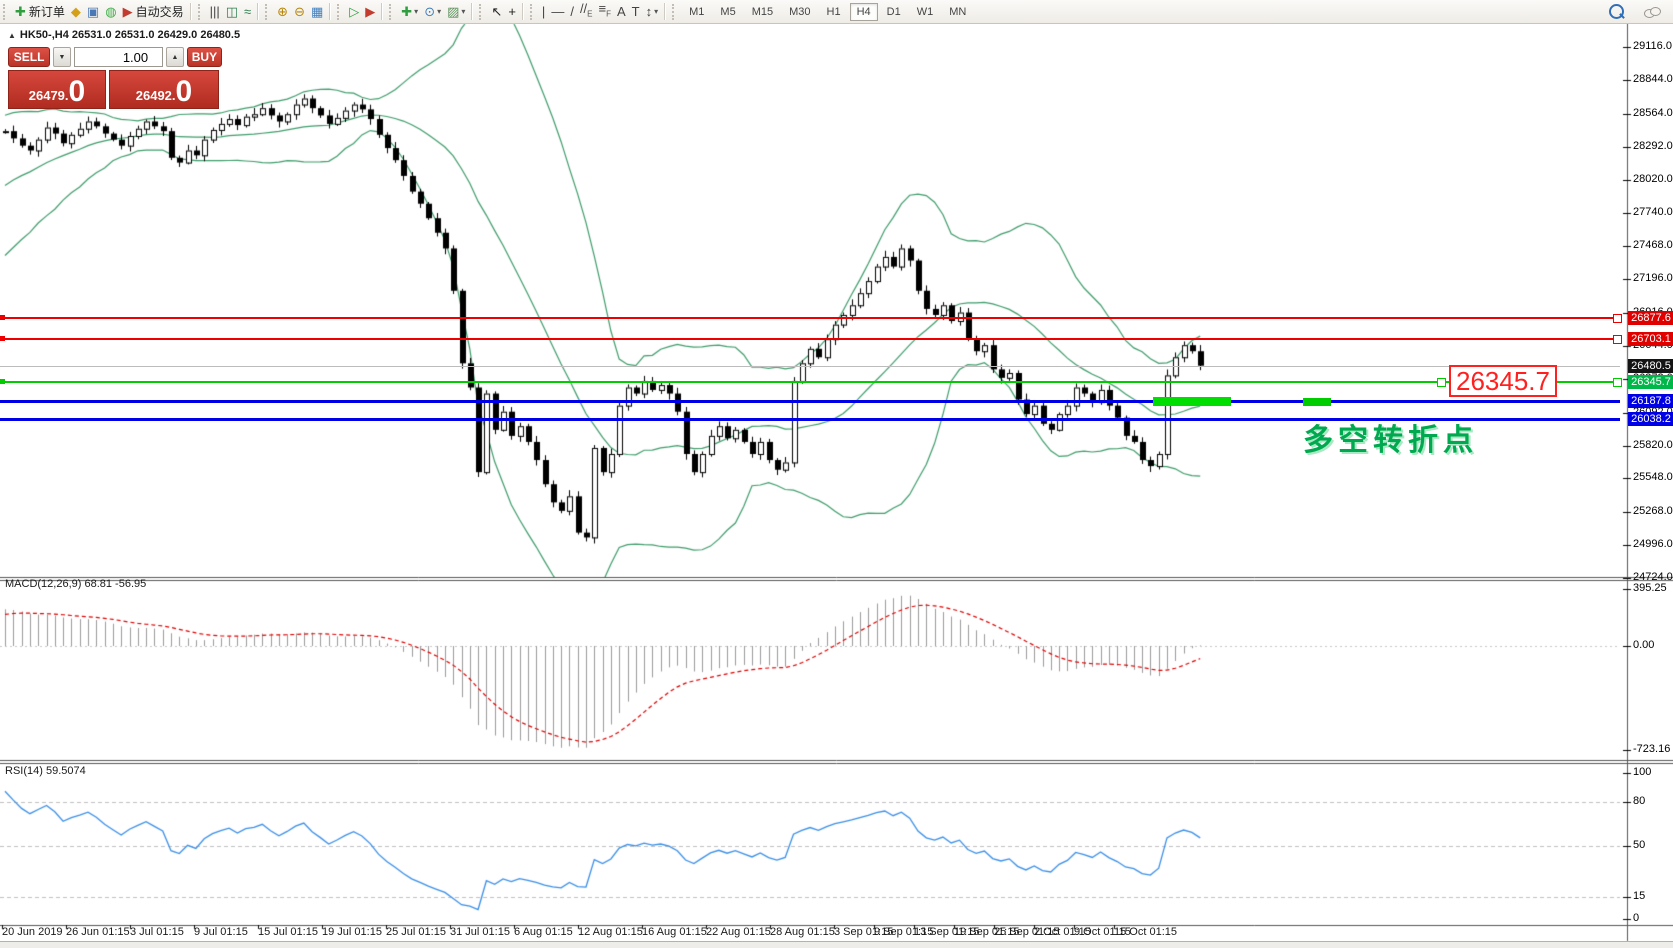  I want to click on horizontal-line-icon: —, so click(558, 11).